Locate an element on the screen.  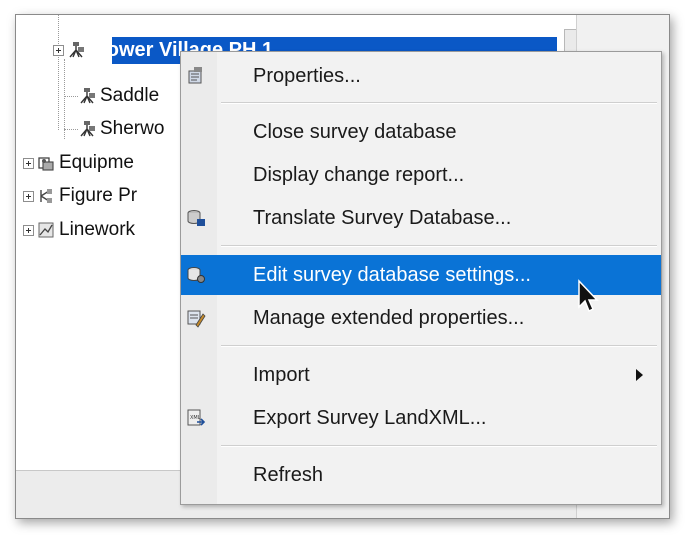
tree-item-linework: Linework is located at coordinates (79, 230).